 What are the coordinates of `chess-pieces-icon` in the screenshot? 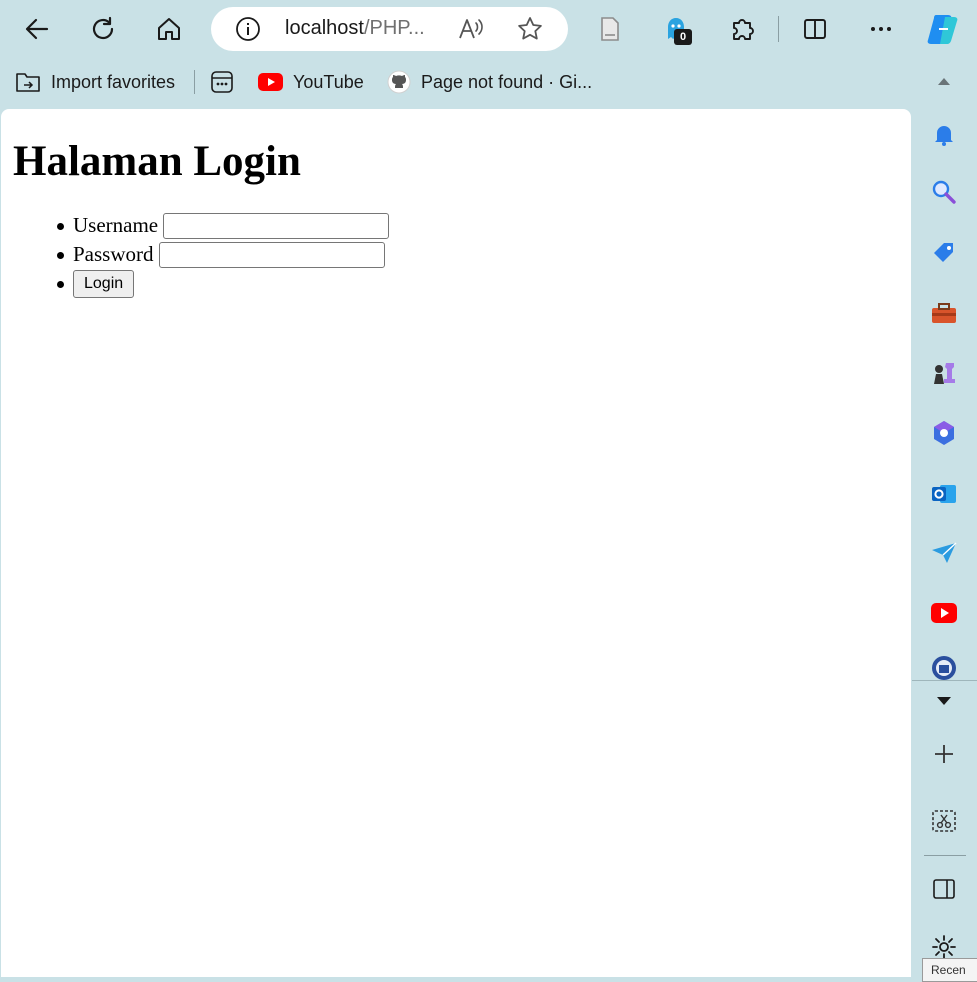 It's located at (944, 373).